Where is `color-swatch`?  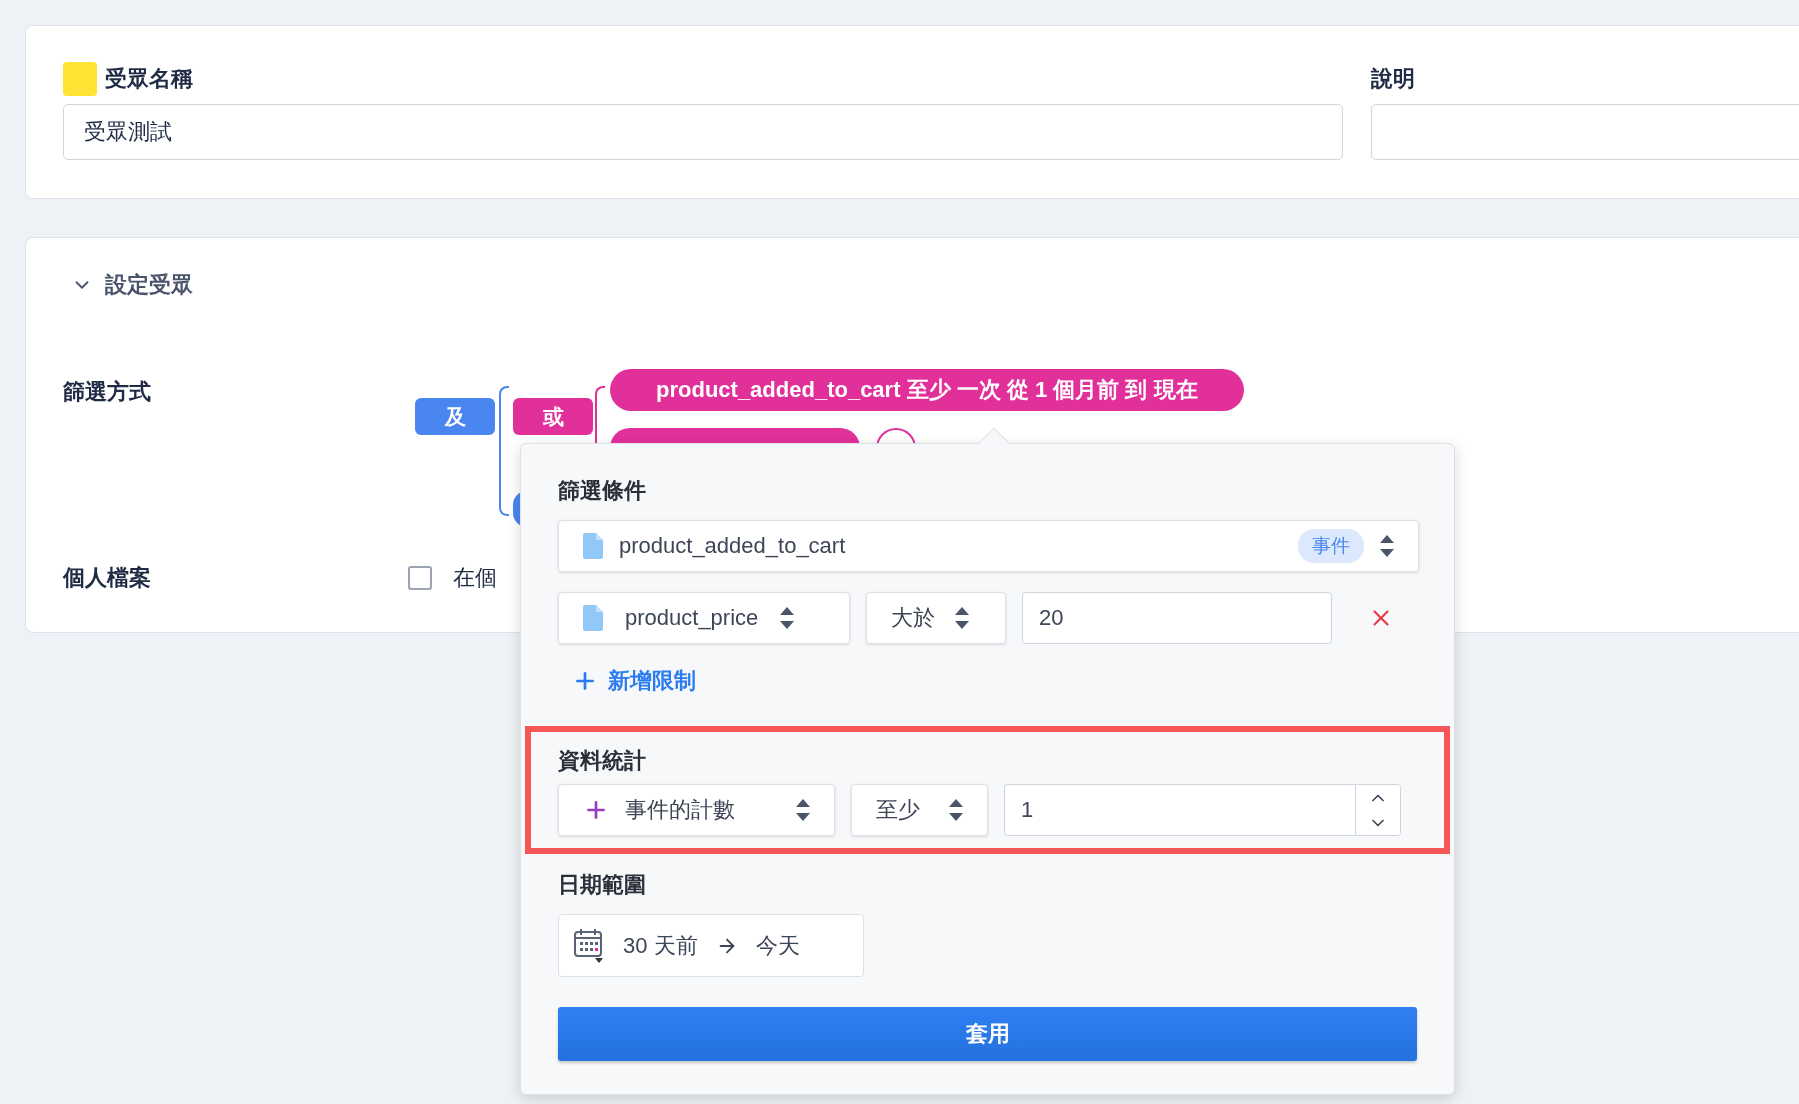 color-swatch is located at coordinates (80, 79).